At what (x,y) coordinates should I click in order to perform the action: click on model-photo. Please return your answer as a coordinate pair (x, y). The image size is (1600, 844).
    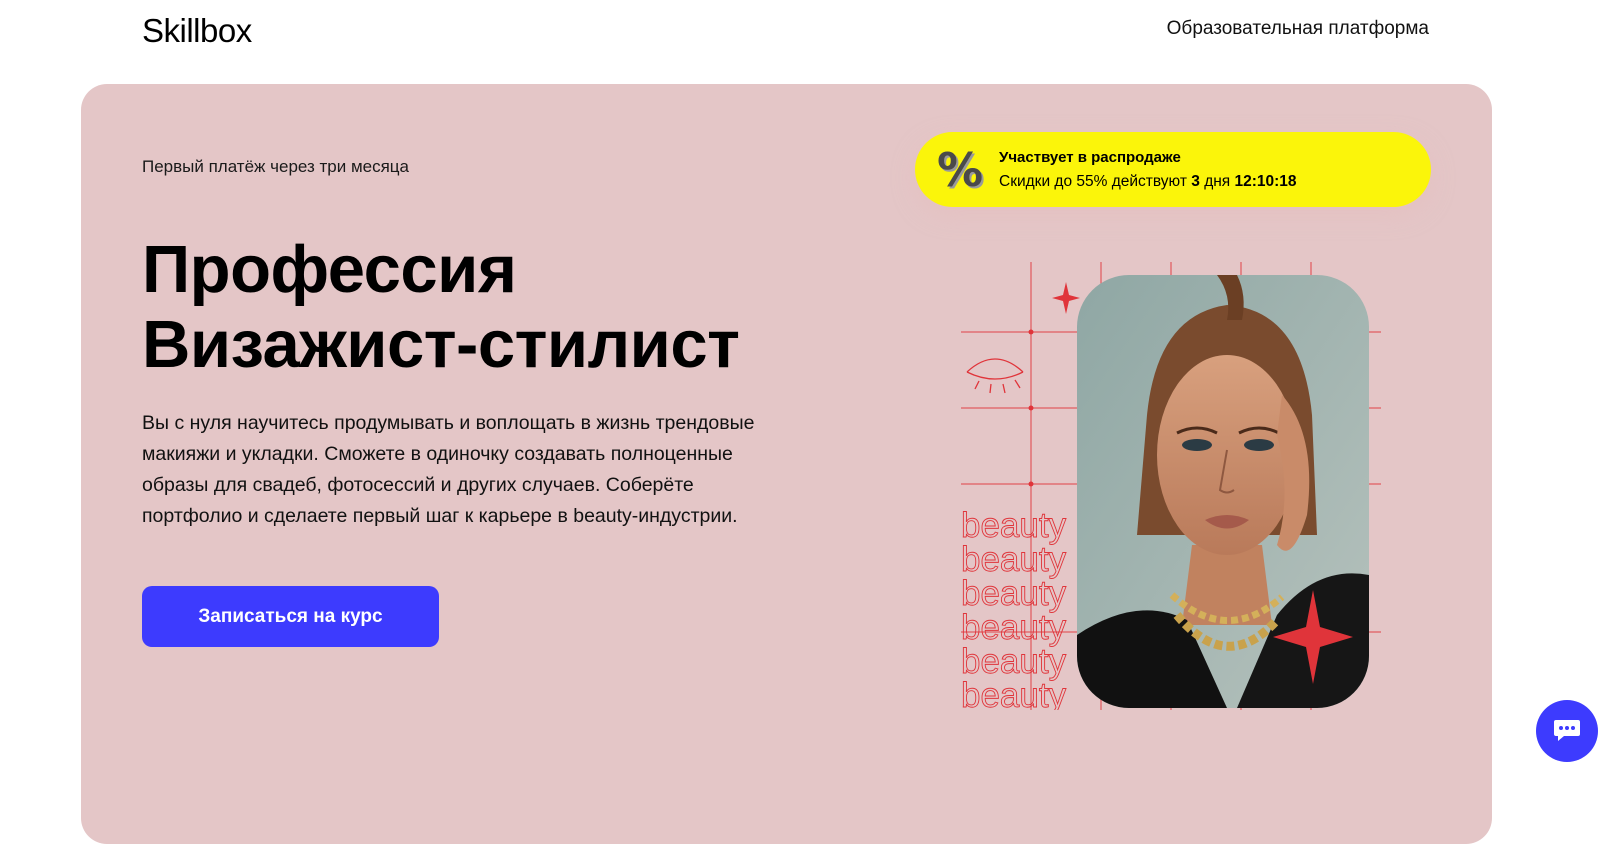
    Looking at the image, I should click on (1223, 491).